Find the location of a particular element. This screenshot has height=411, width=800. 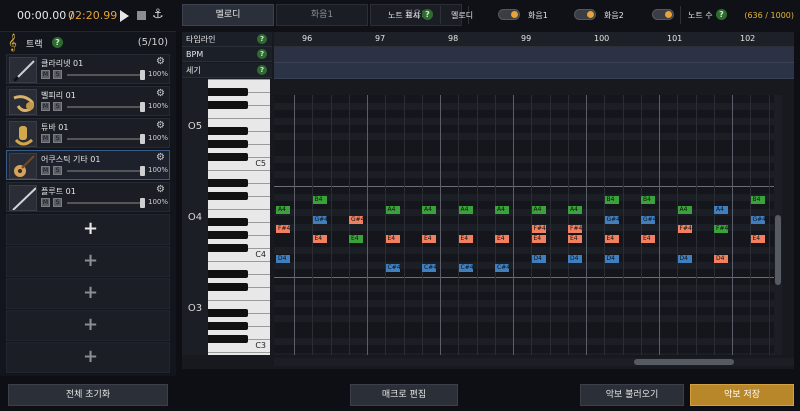

load-score-button: 악보 불러오기 is located at coordinates (632, 395).